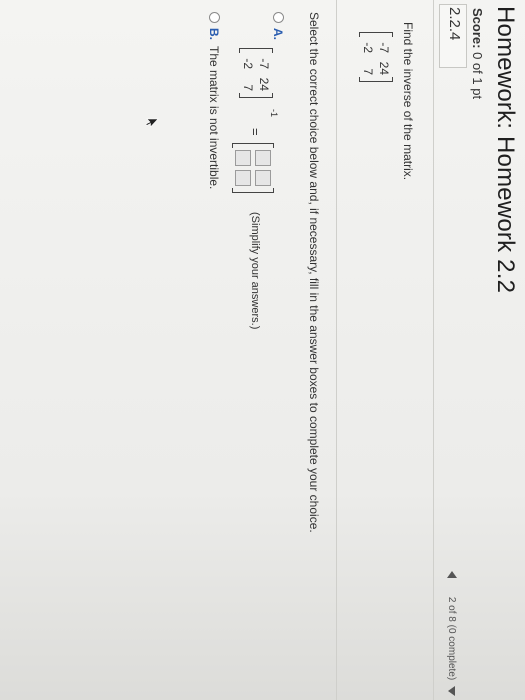 The height and width of the screenshot is (700, 525). Describe the element at coordinates (243, 178) in the screenshot. I see `answer-box-r2c2` at that location.